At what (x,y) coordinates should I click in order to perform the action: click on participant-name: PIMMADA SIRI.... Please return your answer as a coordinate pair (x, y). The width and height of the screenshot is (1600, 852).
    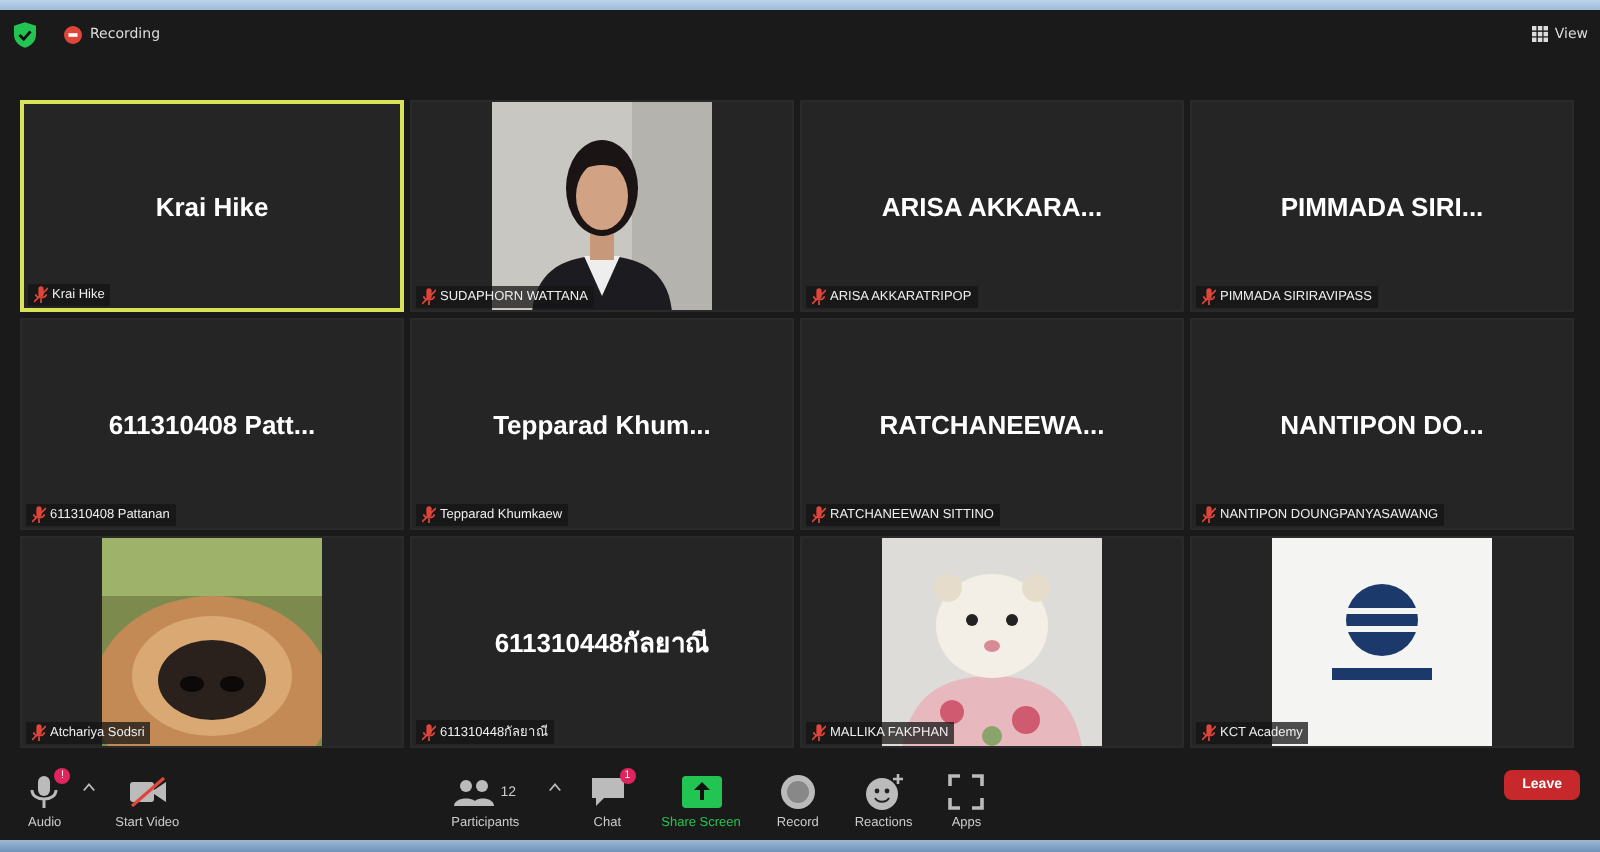
    Looking at the image, I should click on (1382, 206).